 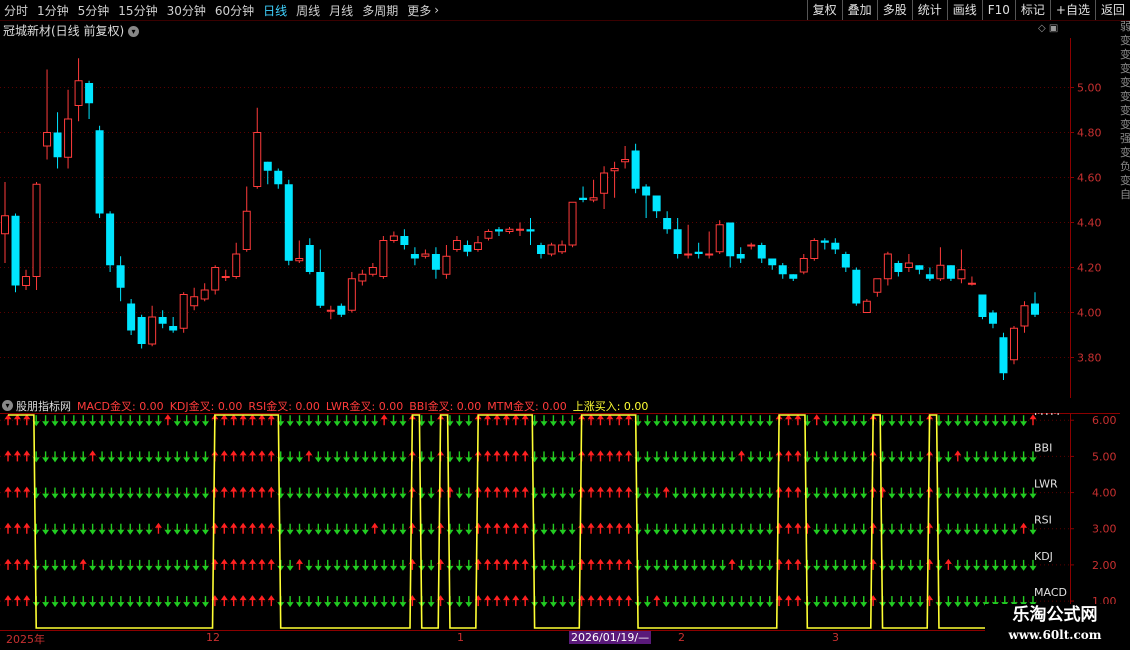 I want to click on toolbar-button-7: +自选, so click(x=1072, y=10).